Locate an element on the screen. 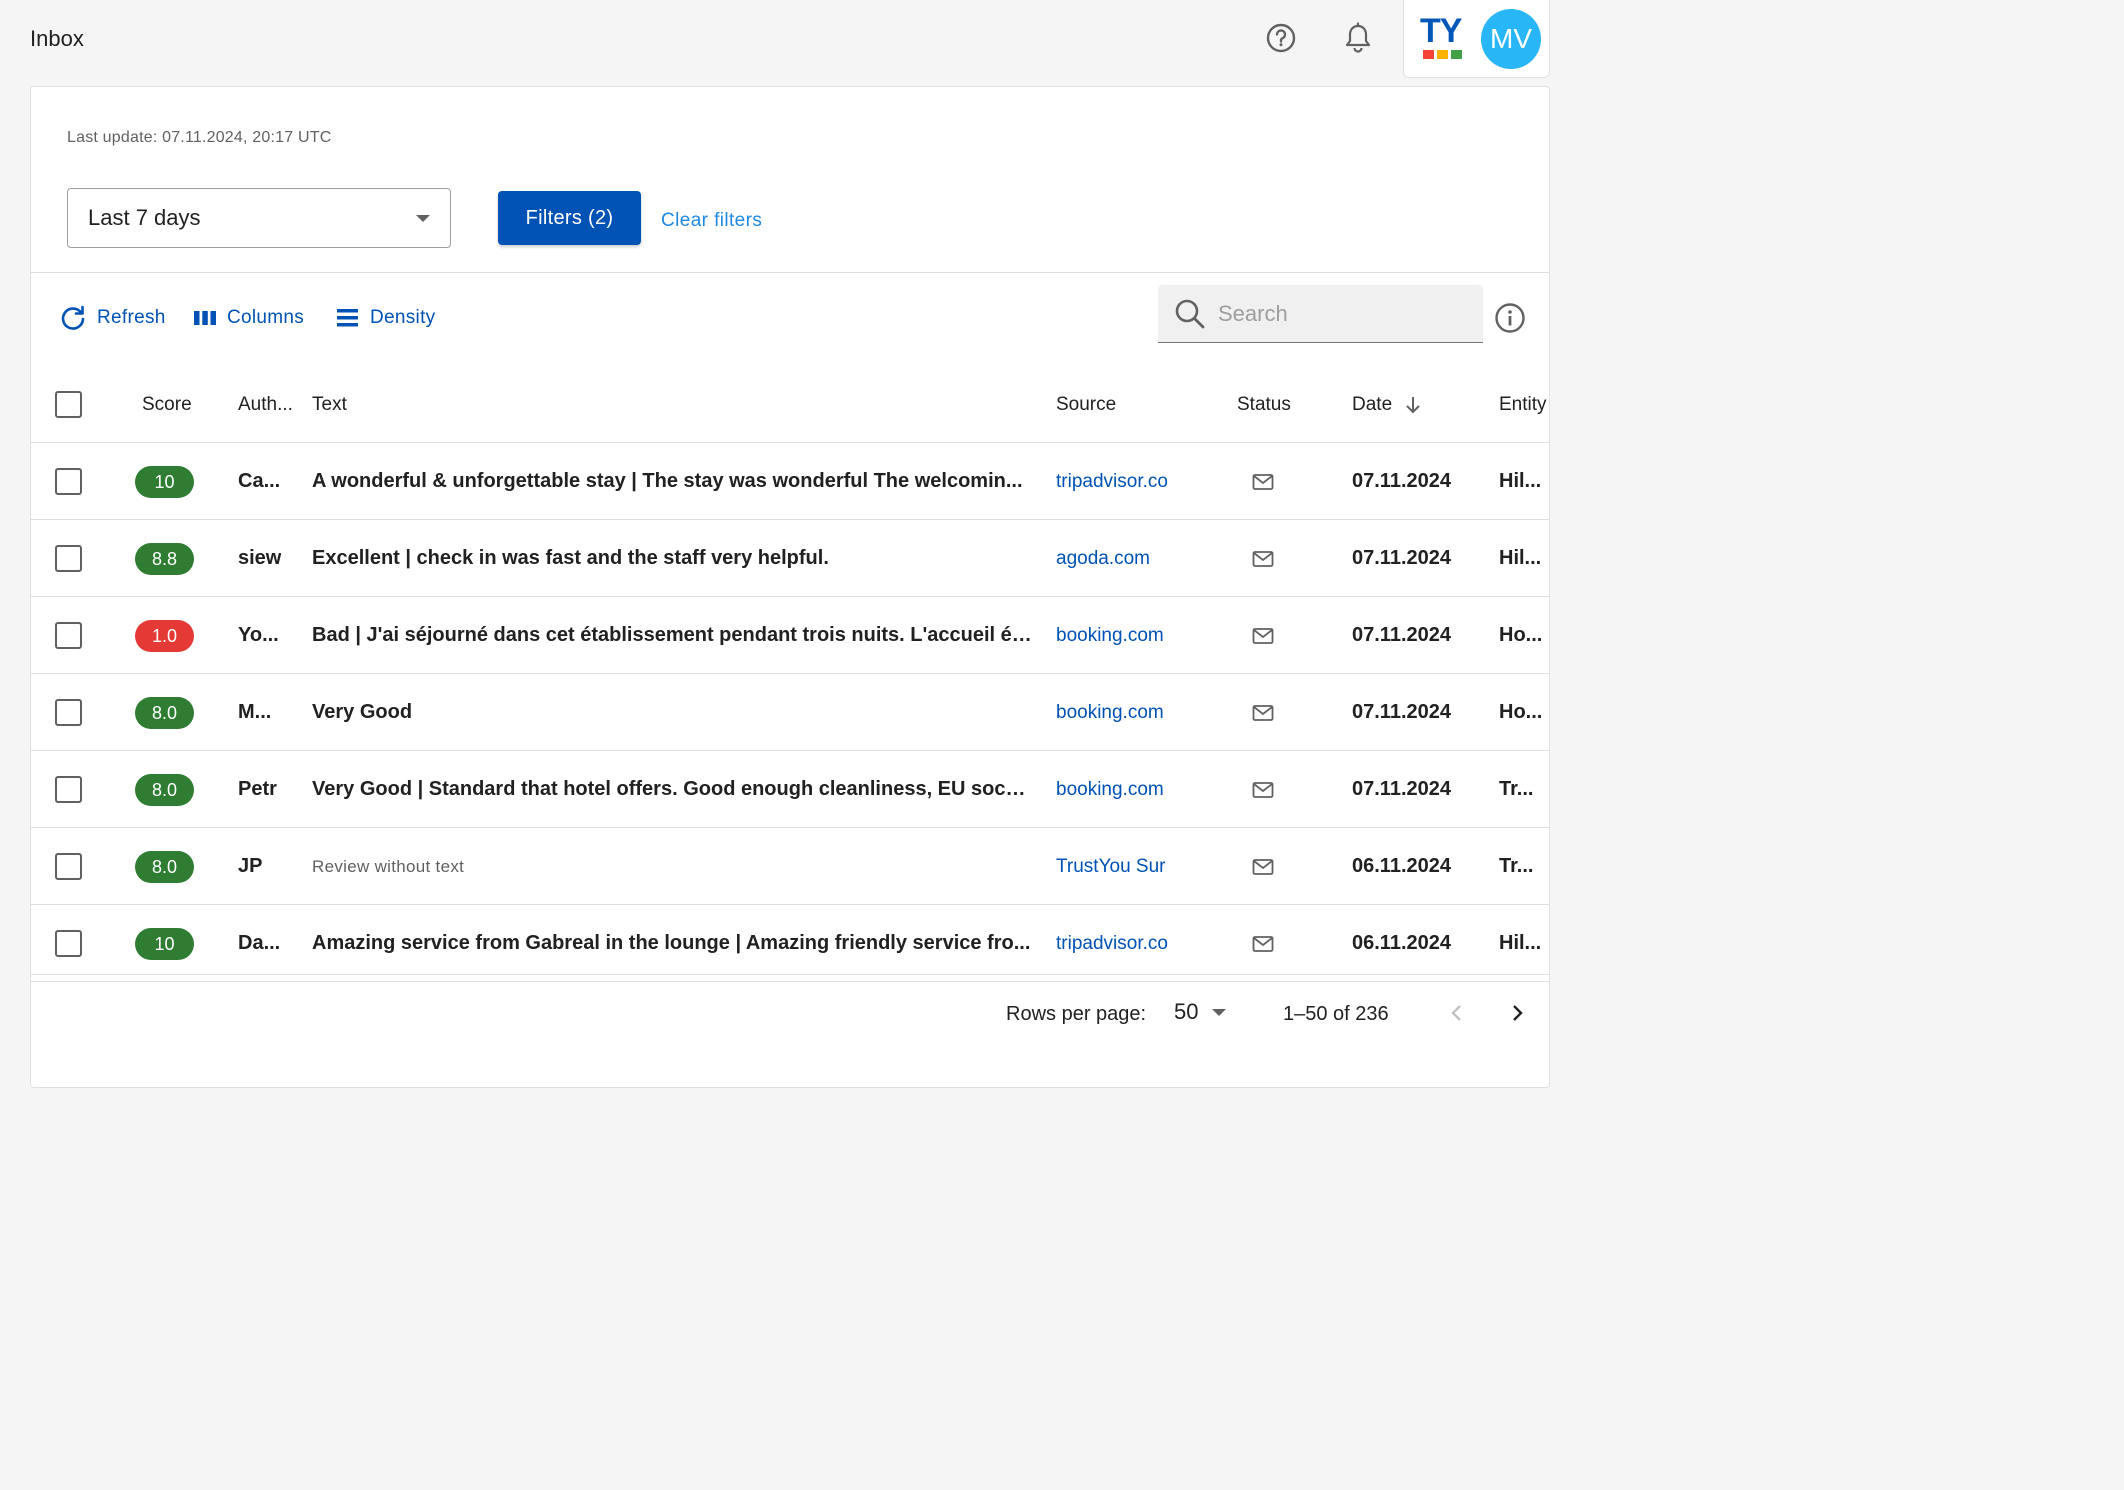 This screenshot has width=2124, height=1490. previous-page-button is located at coordinates (1457, 1013).